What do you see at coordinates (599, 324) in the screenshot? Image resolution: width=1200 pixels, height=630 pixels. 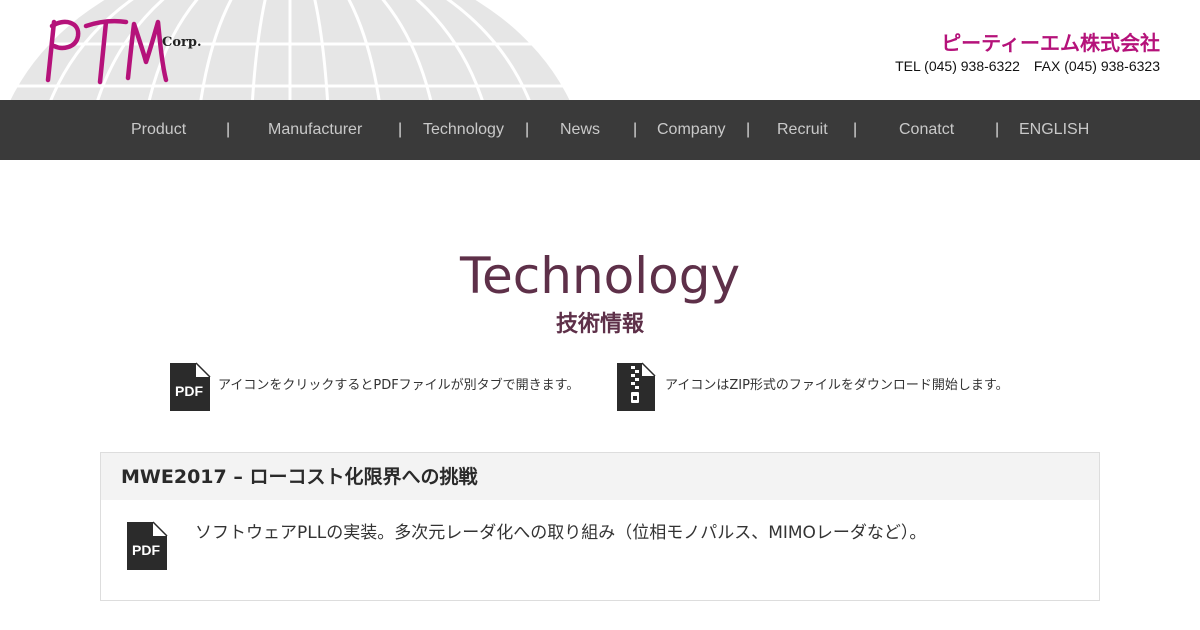 I see `page-subtitle: 技術情報` at bounding box center [599, 324].